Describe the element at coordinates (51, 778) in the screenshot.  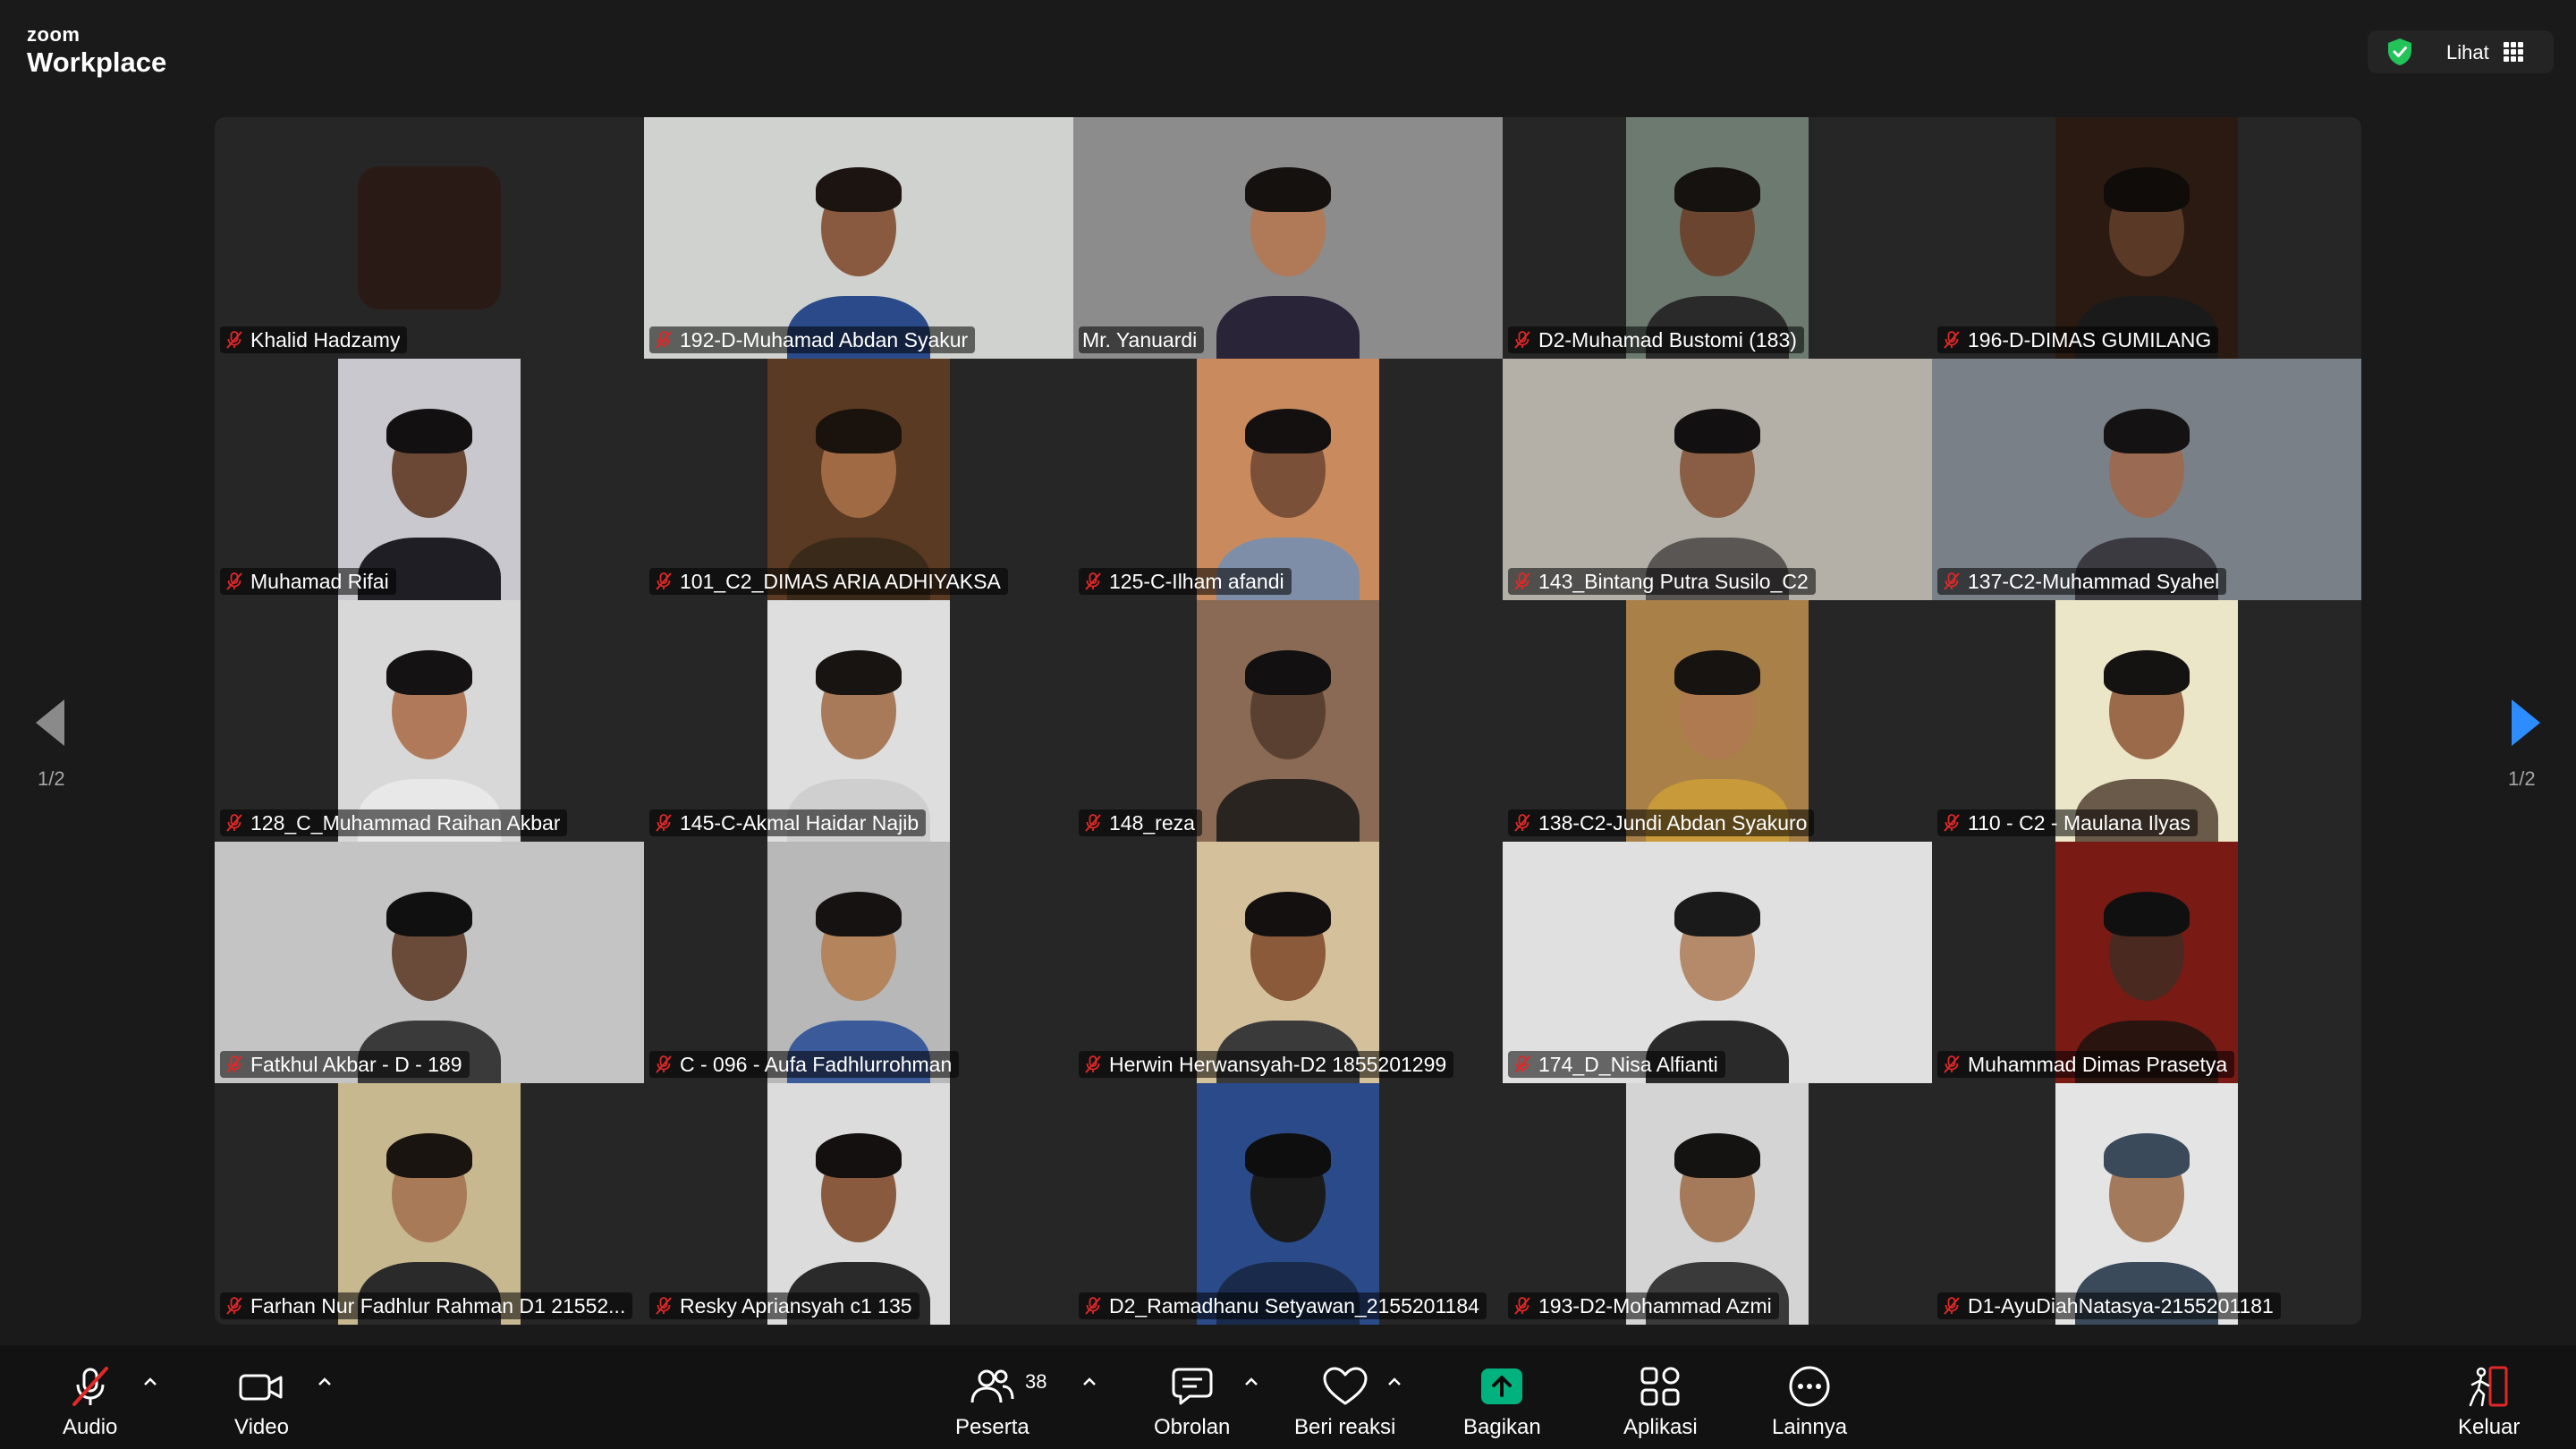
I see `page-indicator-left: 1/2` at that location.